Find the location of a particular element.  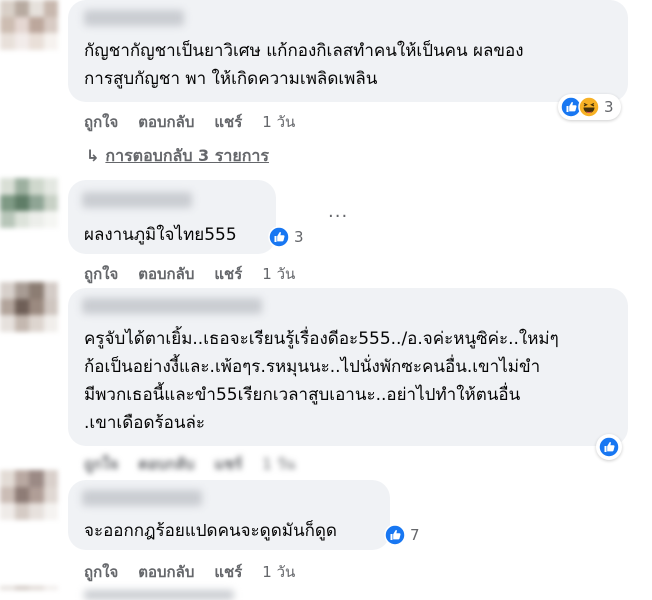

reply-arrow-icon: ↳ is located at coordinates (93, 155).